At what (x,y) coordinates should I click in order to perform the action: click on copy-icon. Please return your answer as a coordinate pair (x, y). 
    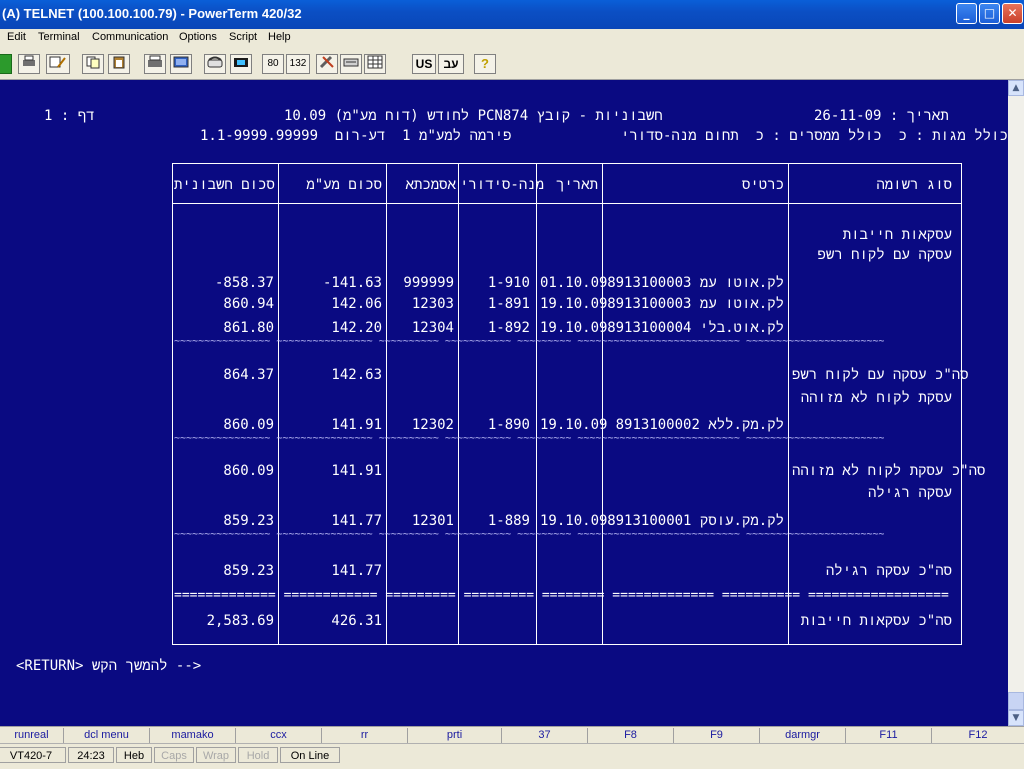
    Looking at the image, I should click on (93, 64).